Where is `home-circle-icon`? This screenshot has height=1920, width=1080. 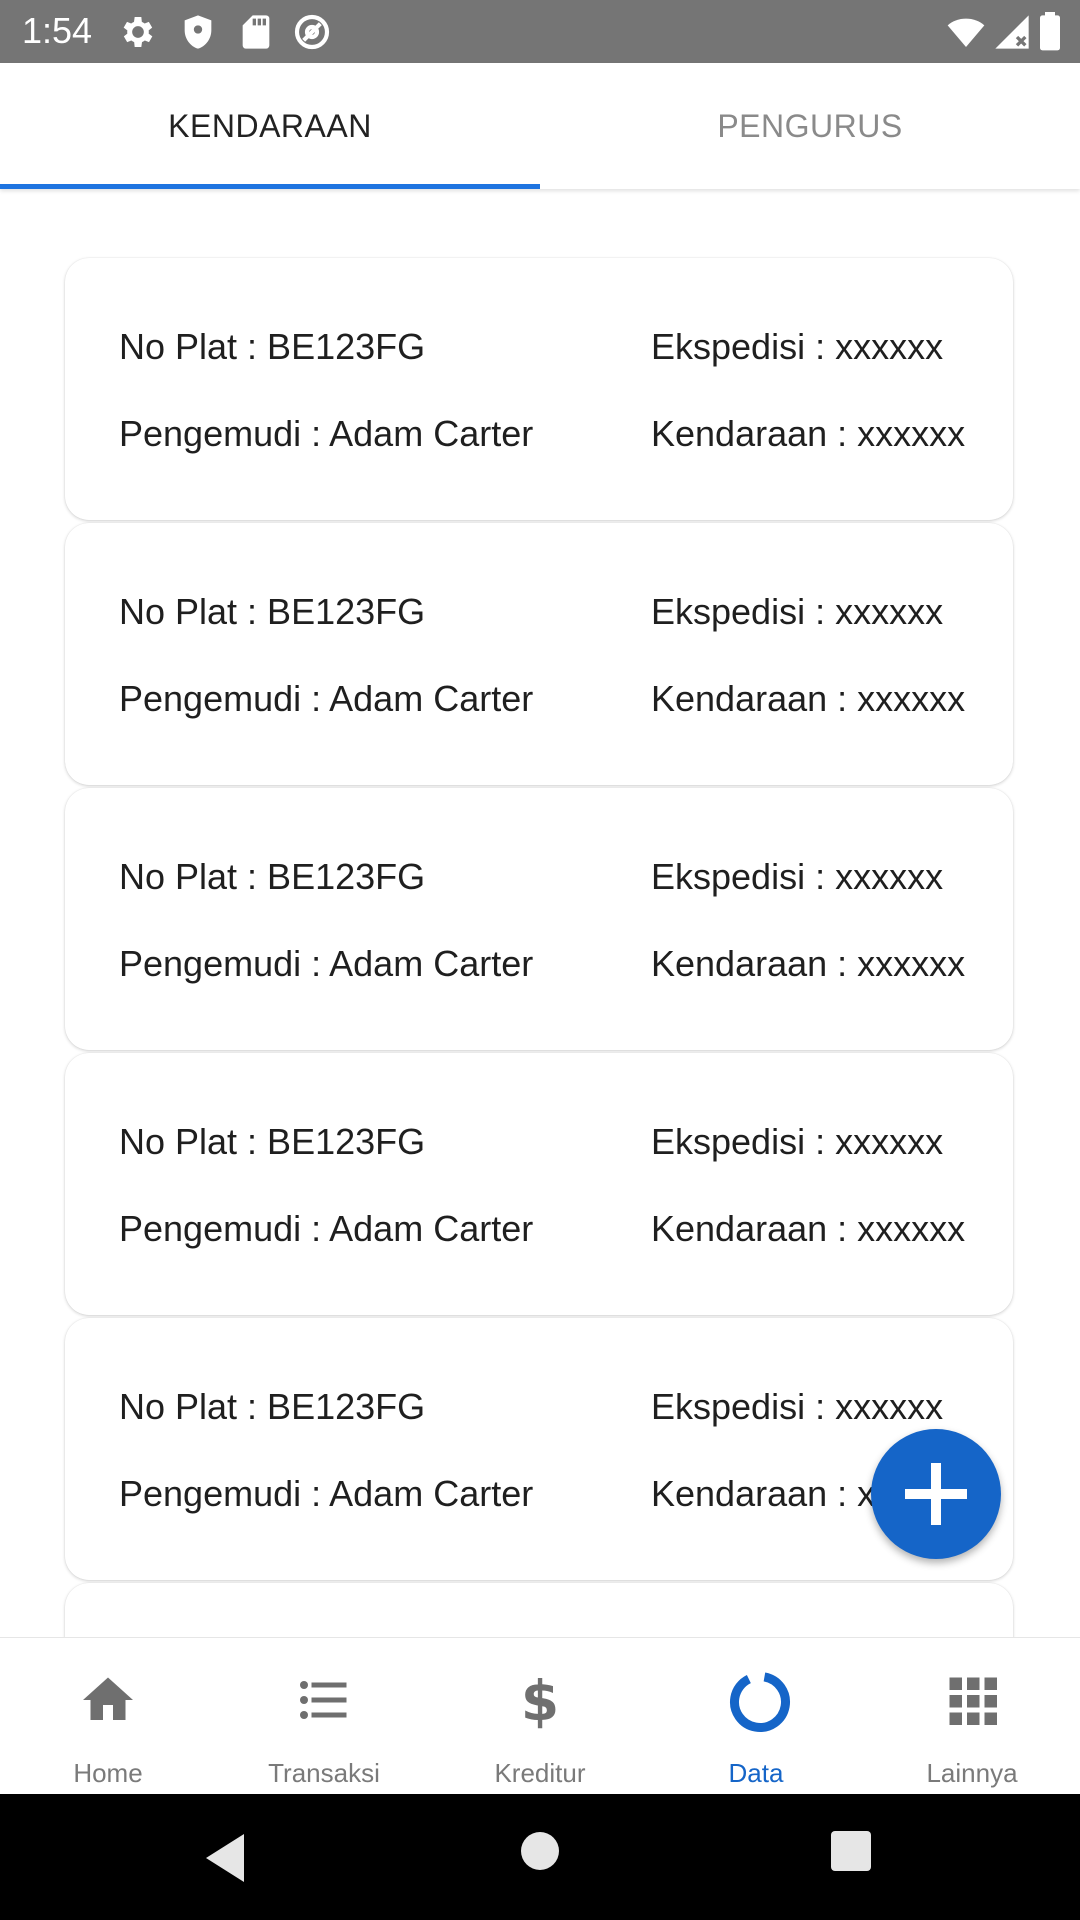 home-circle-icon is located at coordinates (540, 1851).